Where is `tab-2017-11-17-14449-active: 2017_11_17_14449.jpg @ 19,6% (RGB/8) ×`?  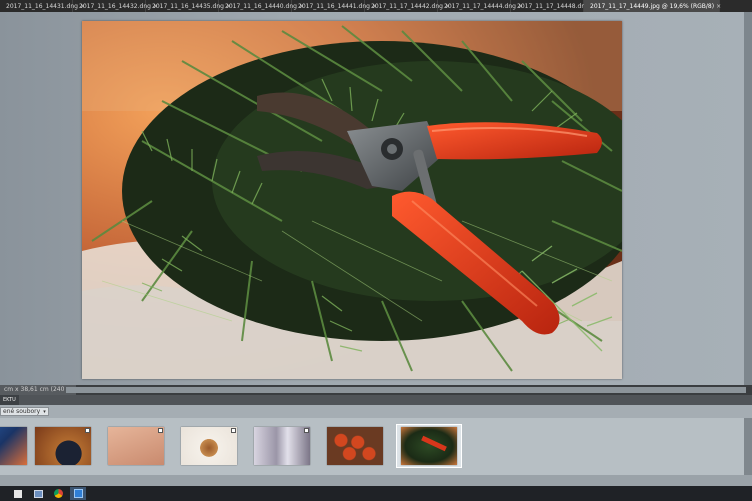 tab-2017-11-17-14449-active: 2017_11_17_14449.jpg @ 19,6% (RGB/8) × is located at coordinates (652, 6).